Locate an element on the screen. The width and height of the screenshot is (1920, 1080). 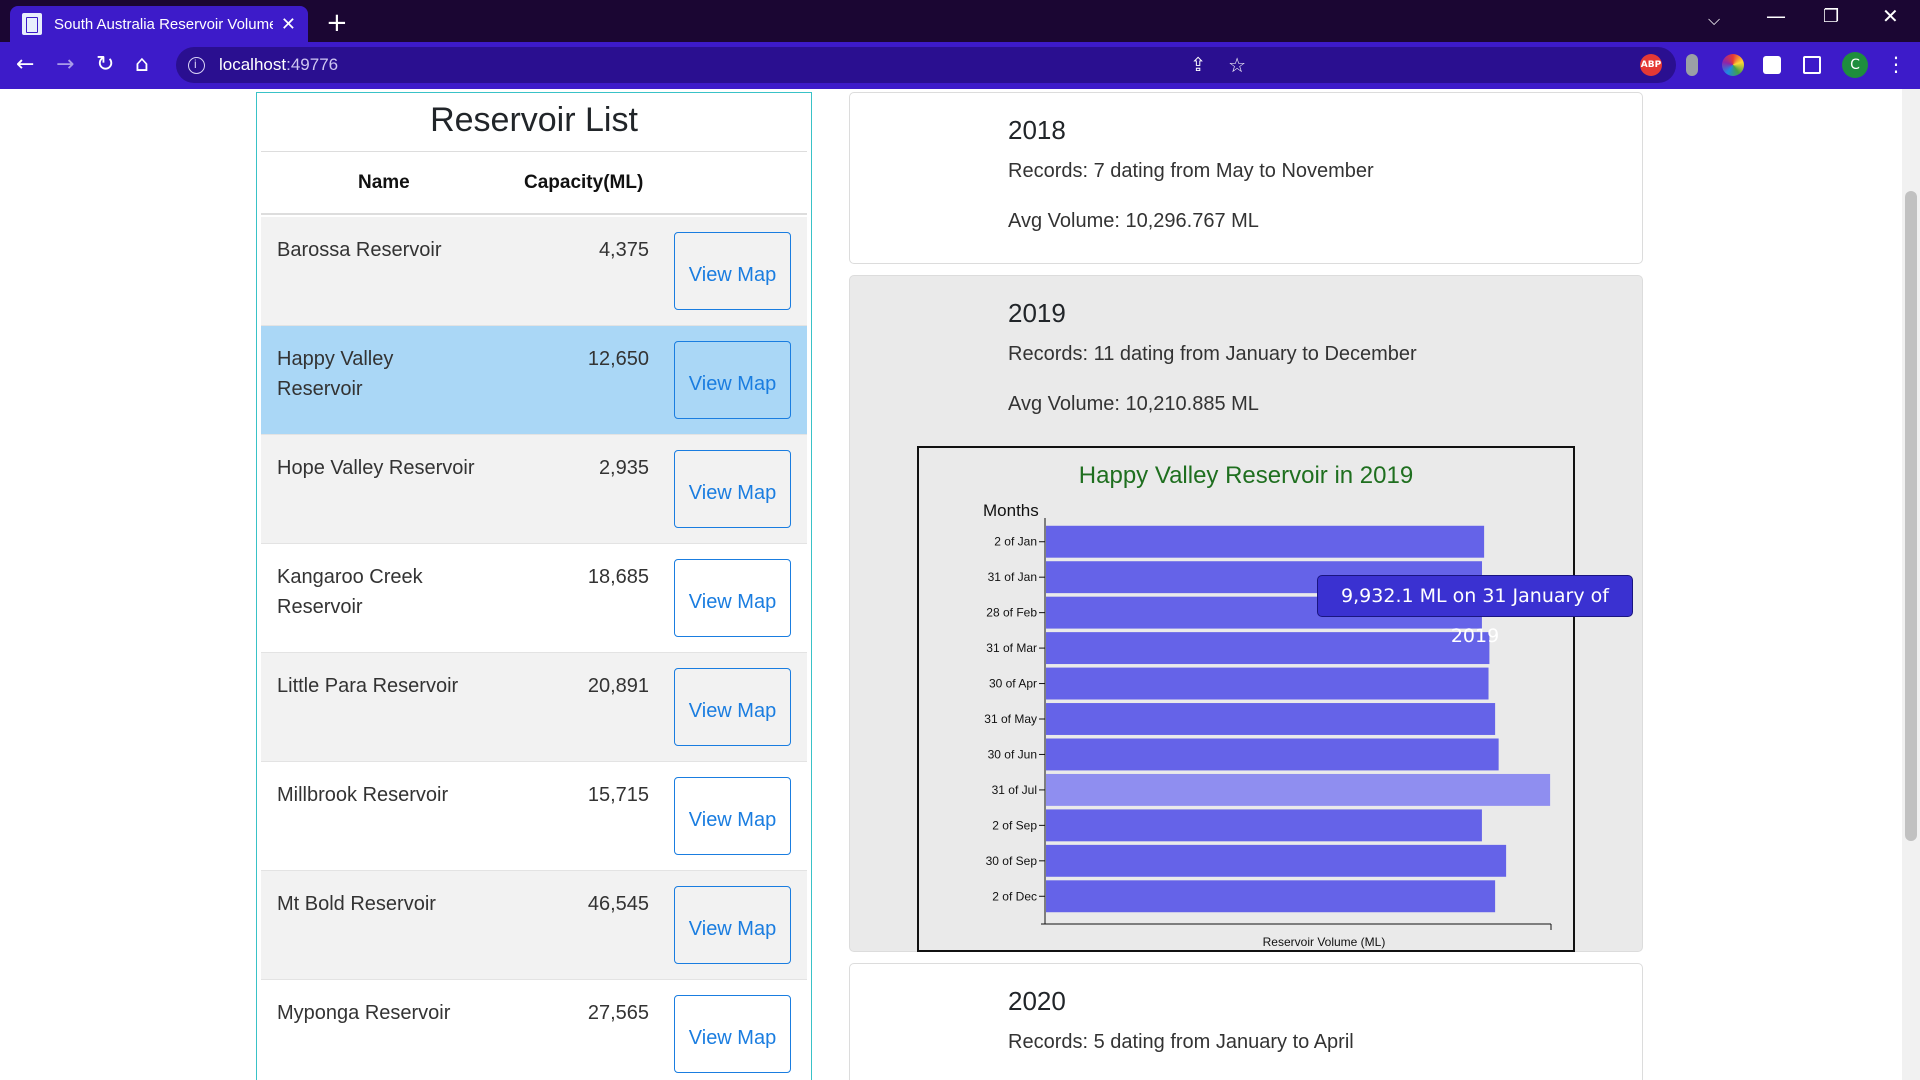
browser-tab: South Australia Reservoir Volume ✕ is located at coordinates (159, 24).